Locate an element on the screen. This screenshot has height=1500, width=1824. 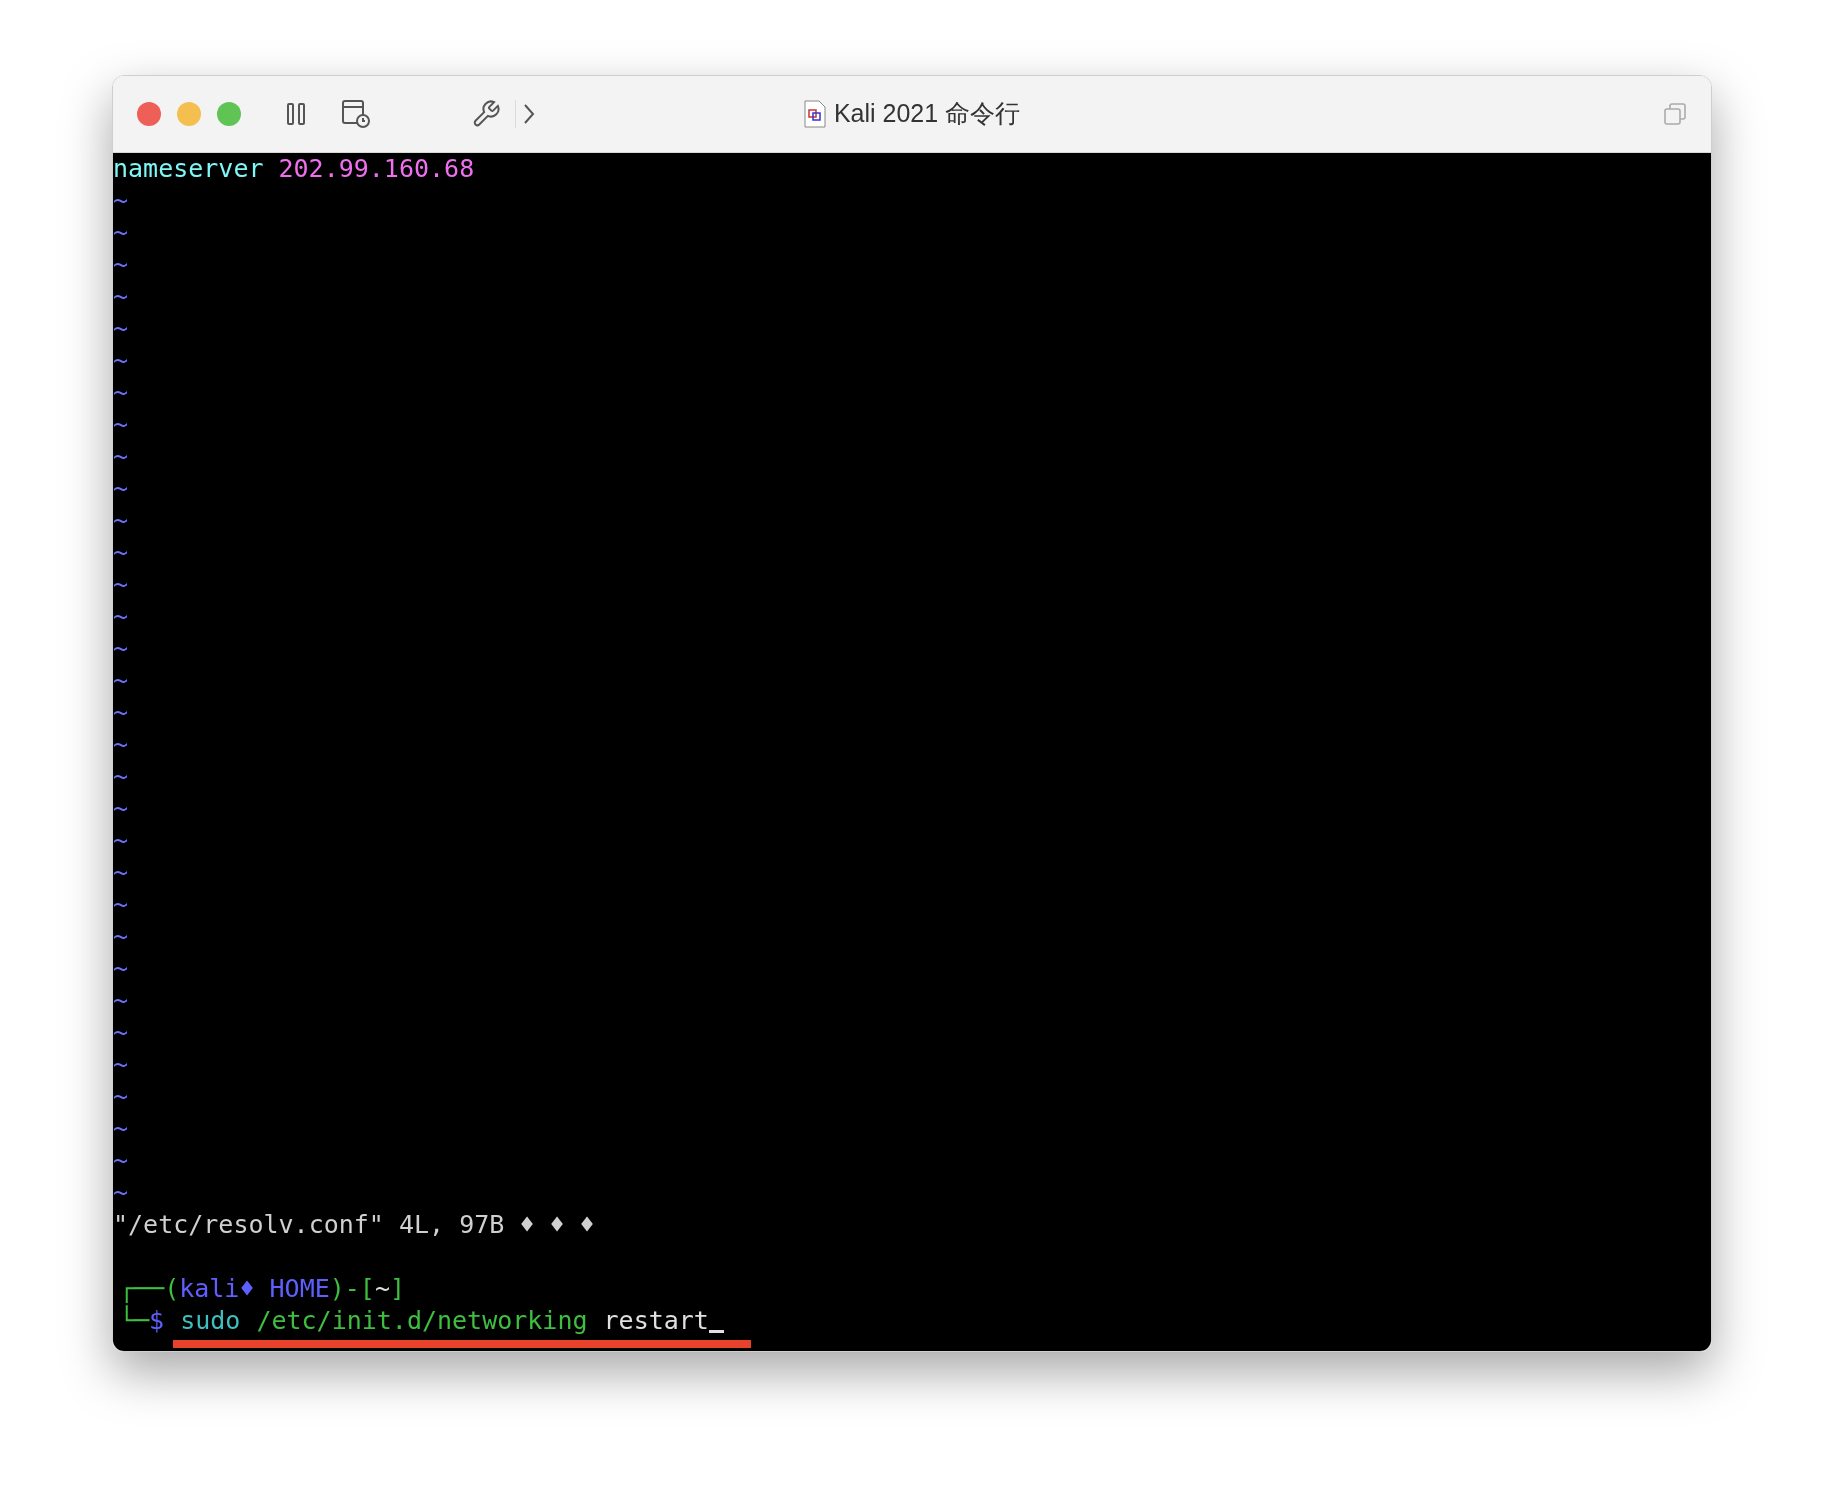
document-icon is located at coordinates (814, 114).